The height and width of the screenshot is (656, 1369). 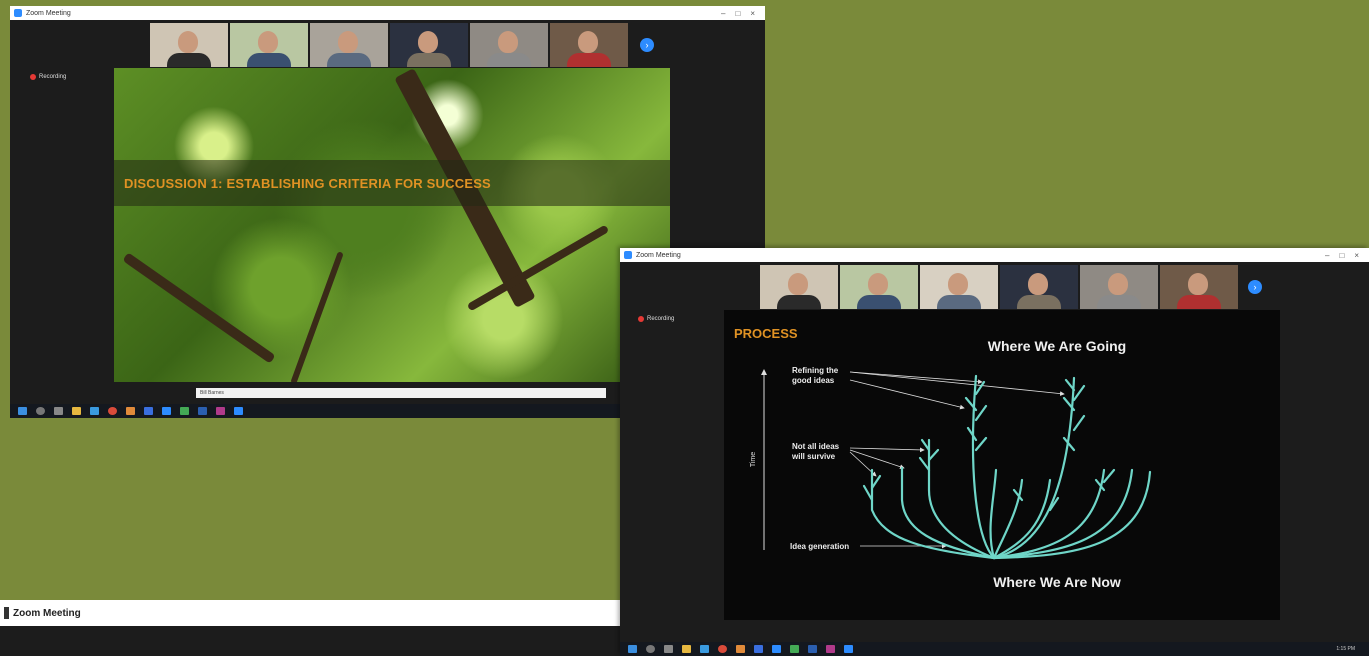 I want to click on zoom-window-bottom: Zoom Meeting, so click(x=310, y=628).